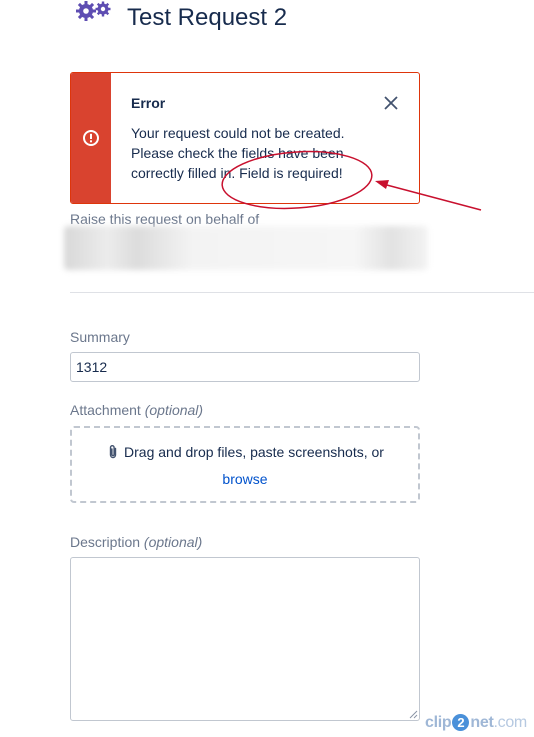 This screenshot has height=737, width=534. What do you see at coordinates (105, 410) in the screenshot?
I see `attachment-label-text: Attachment` at bounding box center [105, 410].